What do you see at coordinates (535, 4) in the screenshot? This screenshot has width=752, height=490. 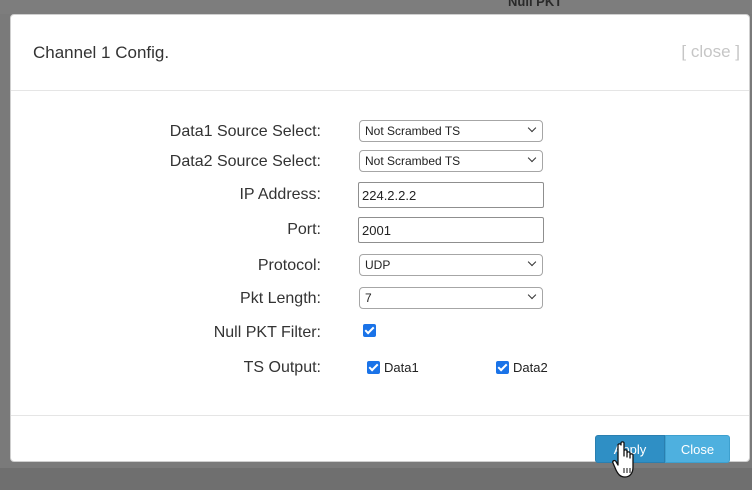 I see `background-column-header: Null PKT` at bounding box center [535, 4].